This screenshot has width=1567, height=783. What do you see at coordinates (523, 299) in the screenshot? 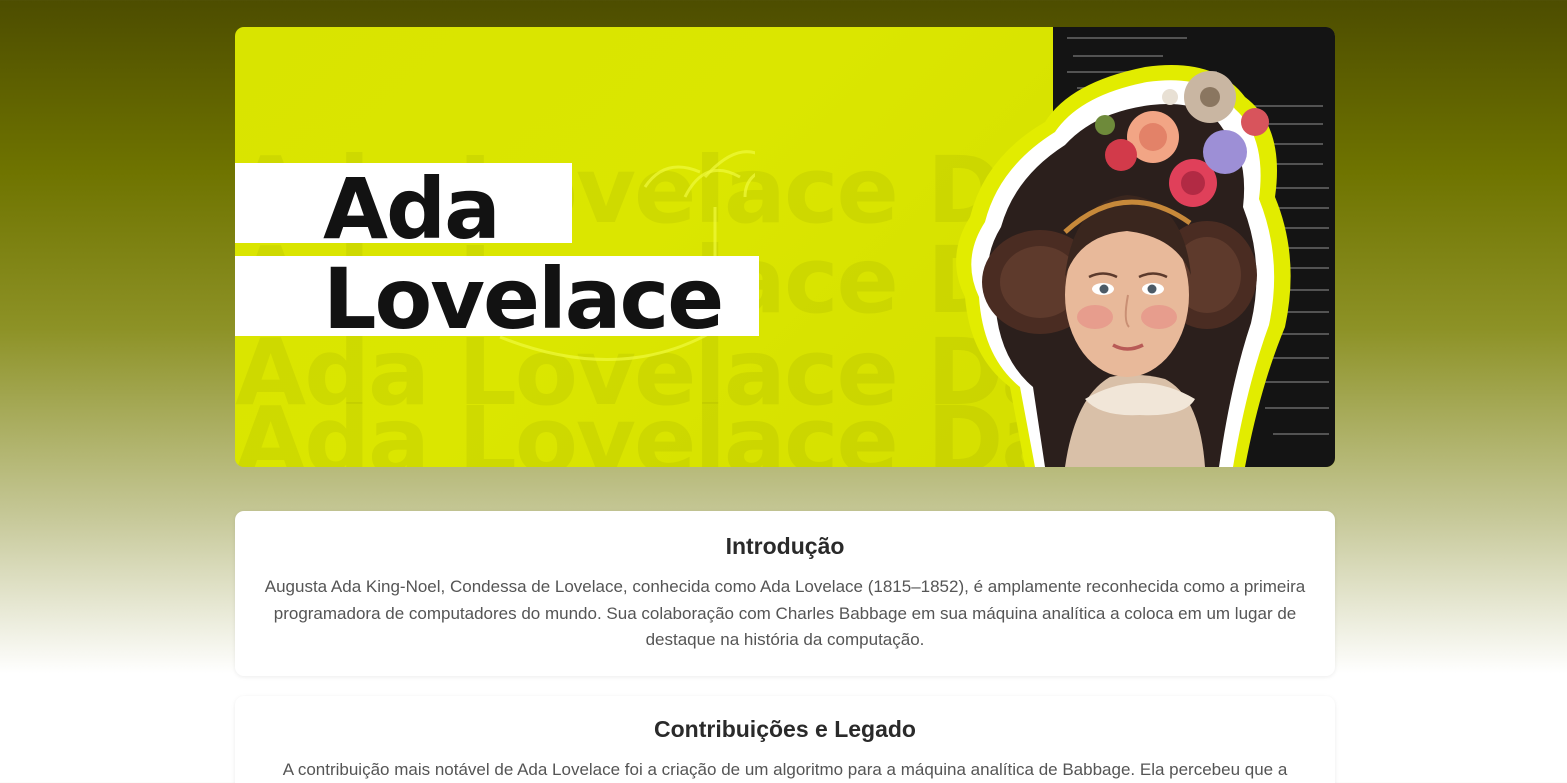
I see `hero-title-line2: Lovelace` at bounding box center [523, 299].